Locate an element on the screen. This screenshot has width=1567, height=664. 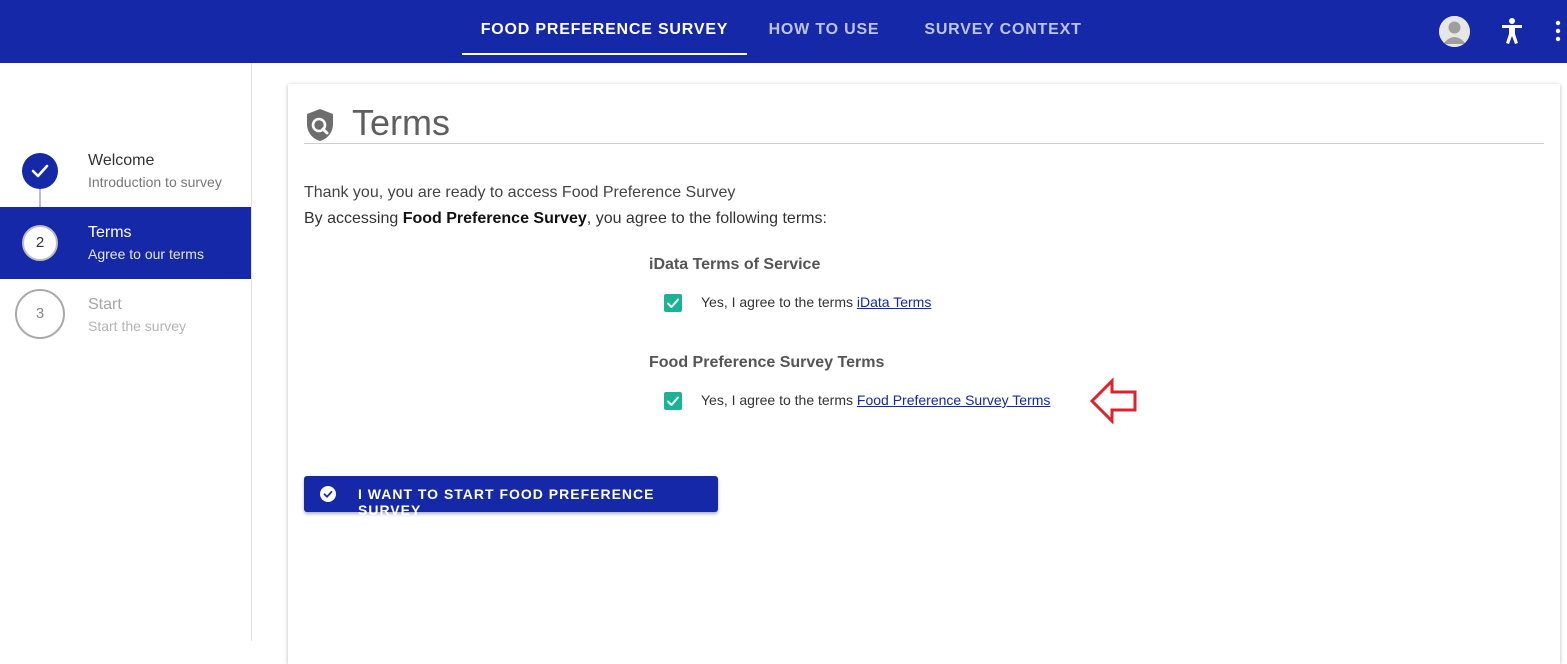
active-tab-indicator is located at coordinates (604, 54).